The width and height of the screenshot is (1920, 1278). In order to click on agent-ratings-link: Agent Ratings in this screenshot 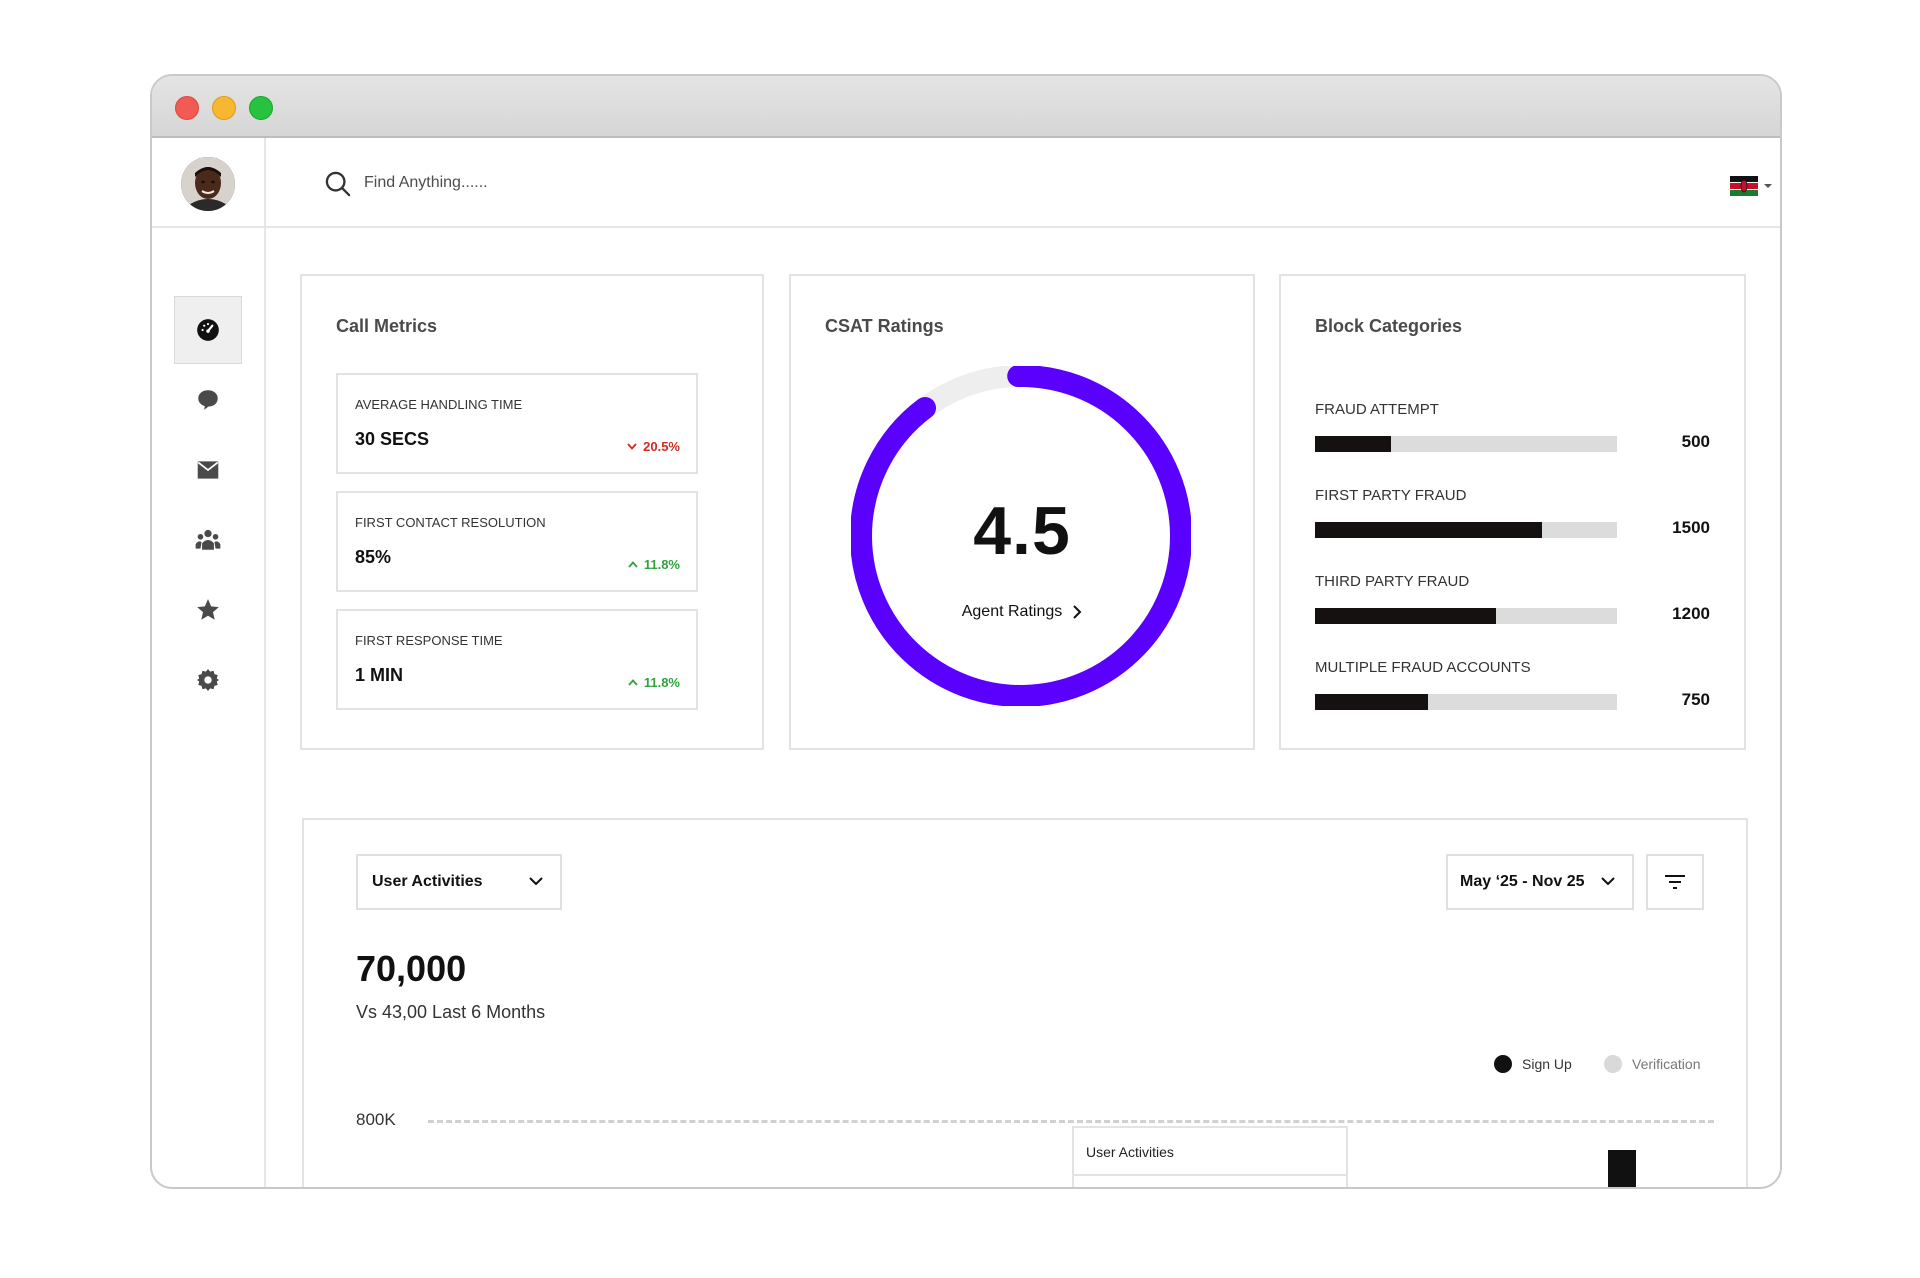, I will do `click(1022, 612)`.